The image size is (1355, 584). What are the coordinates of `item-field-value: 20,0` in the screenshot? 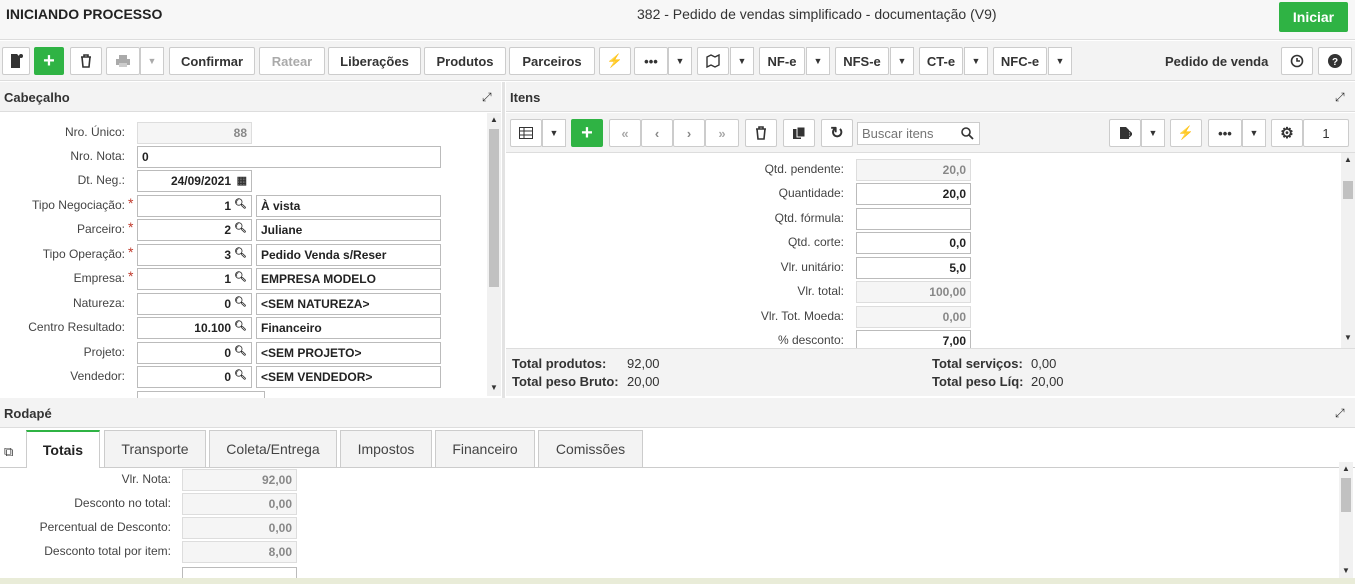 It's located at (913, 194).